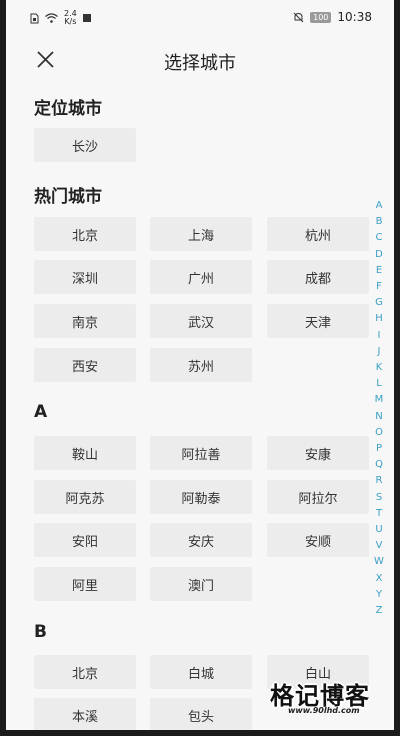  What do you see at coordinates (379, 465) in the screenshot?
I see `index-letter: Q` at bounding box center [379, 465].